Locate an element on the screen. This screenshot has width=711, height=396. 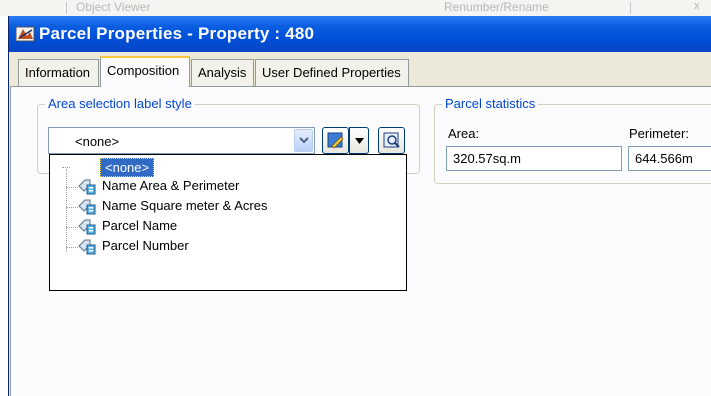
tab-user-defined-properties: User Defined Properties is located at coordinates (332, 72).